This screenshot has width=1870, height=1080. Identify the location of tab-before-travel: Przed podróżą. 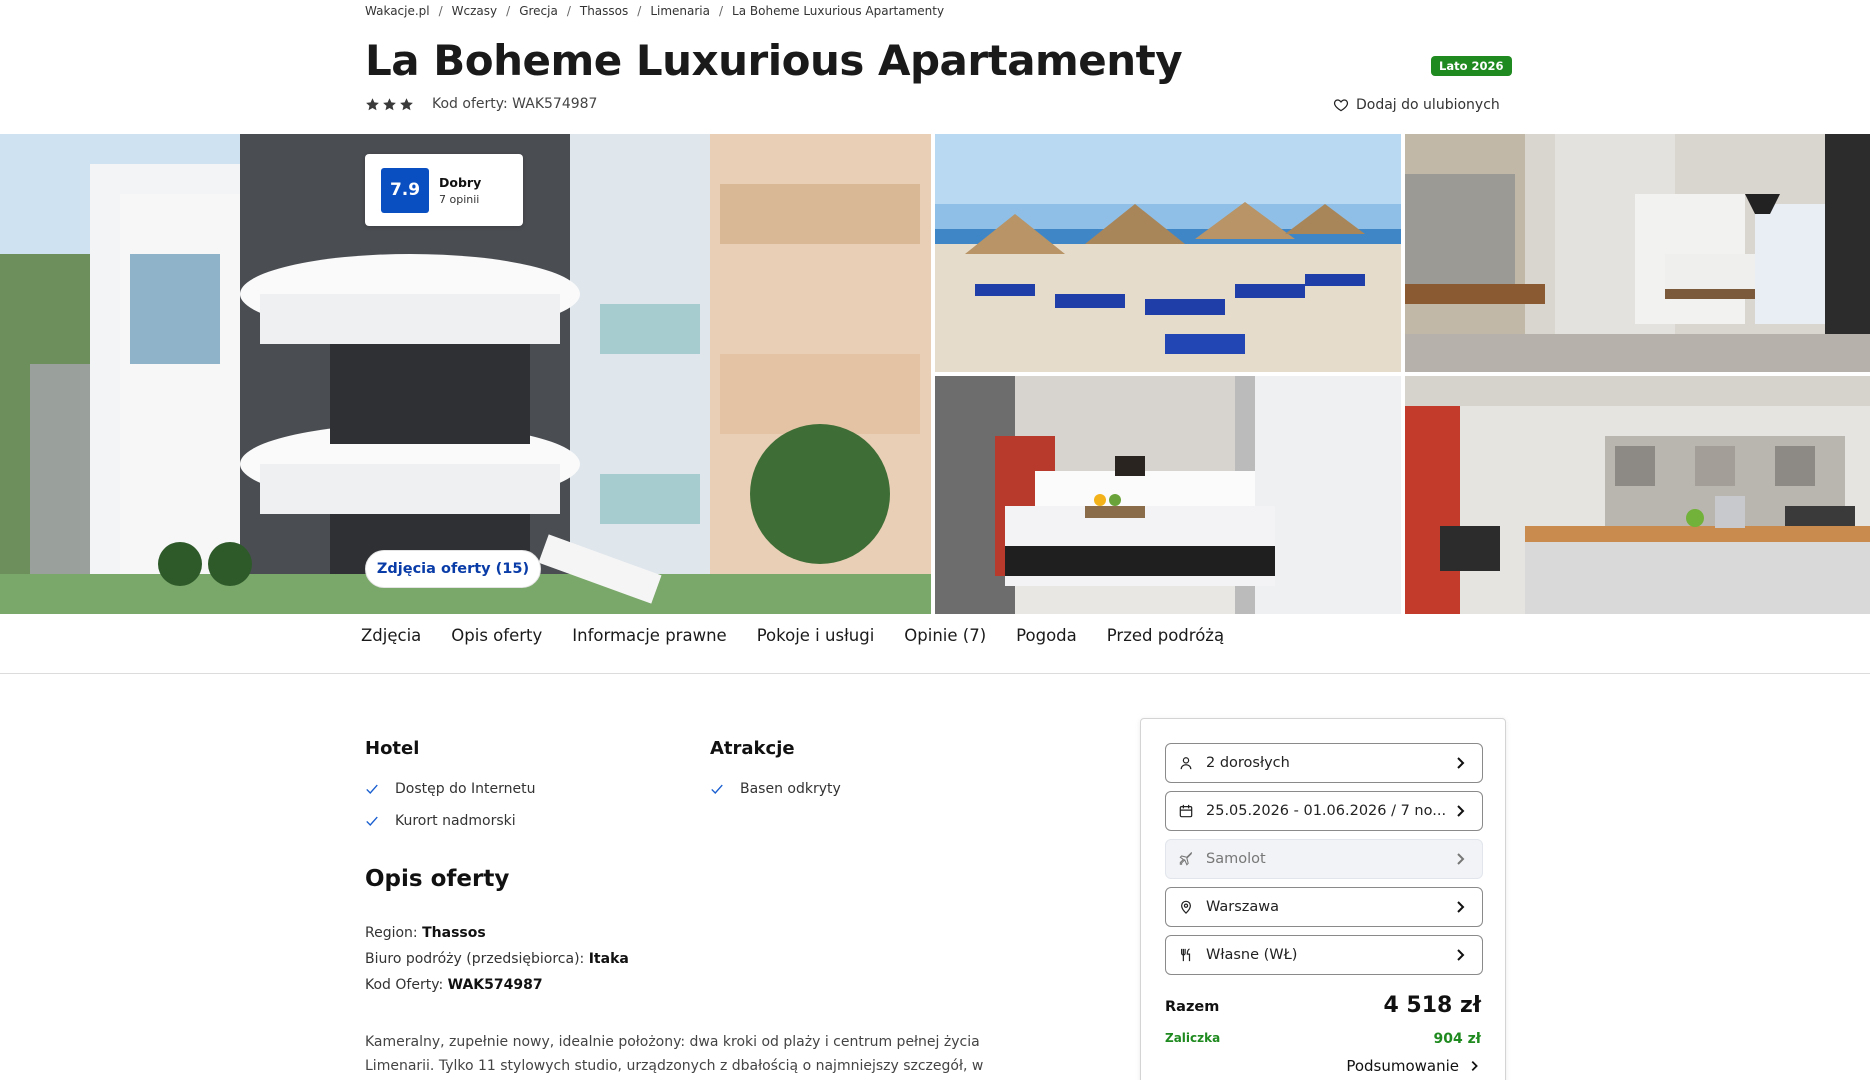
(1165, 635).